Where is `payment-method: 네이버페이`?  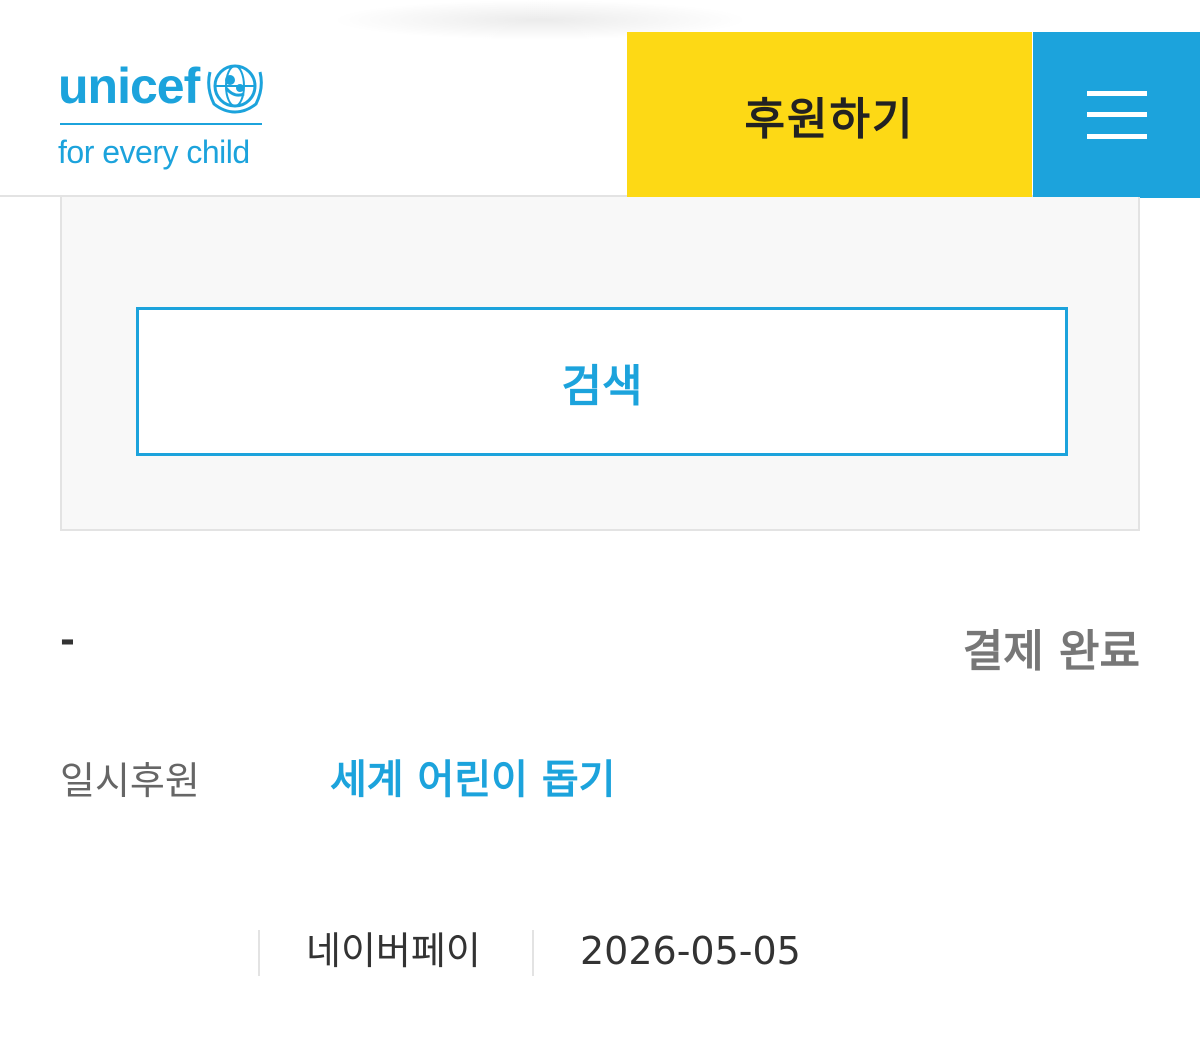 payment-method: 네이버페이 is located at coordinates (393, 951).